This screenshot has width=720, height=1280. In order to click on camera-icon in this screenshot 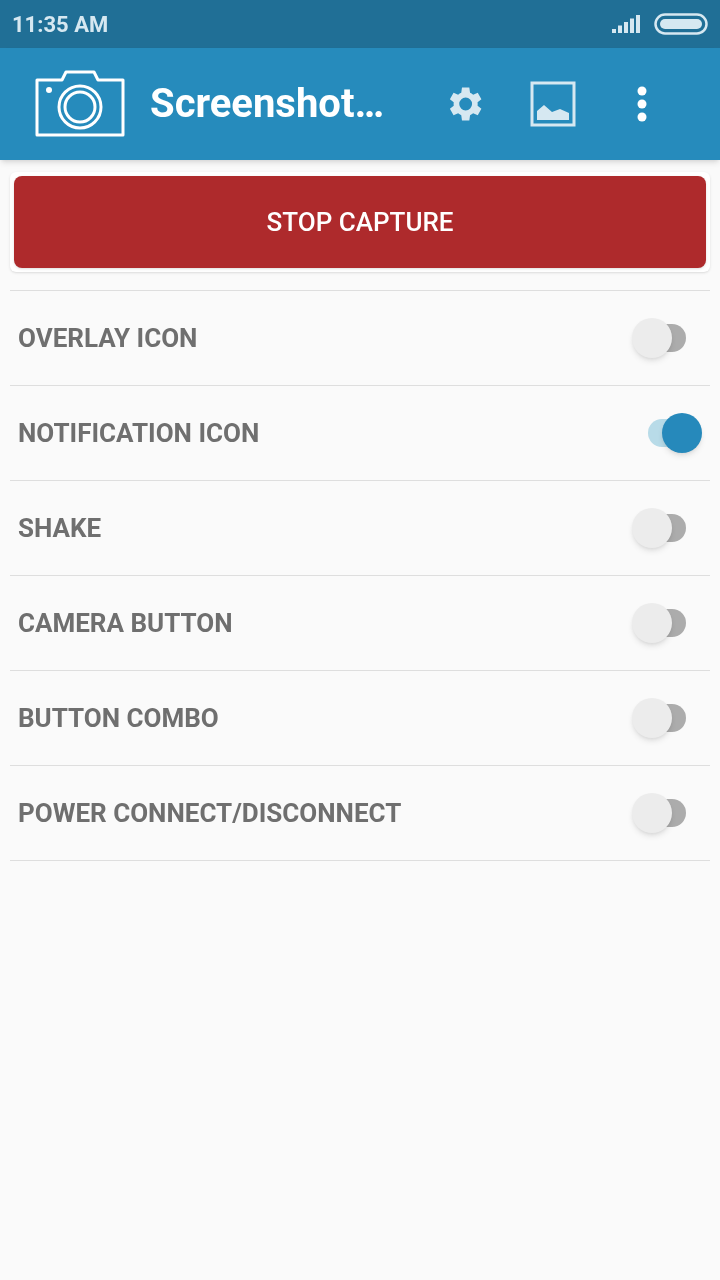, I will do `click(80, 104)`.